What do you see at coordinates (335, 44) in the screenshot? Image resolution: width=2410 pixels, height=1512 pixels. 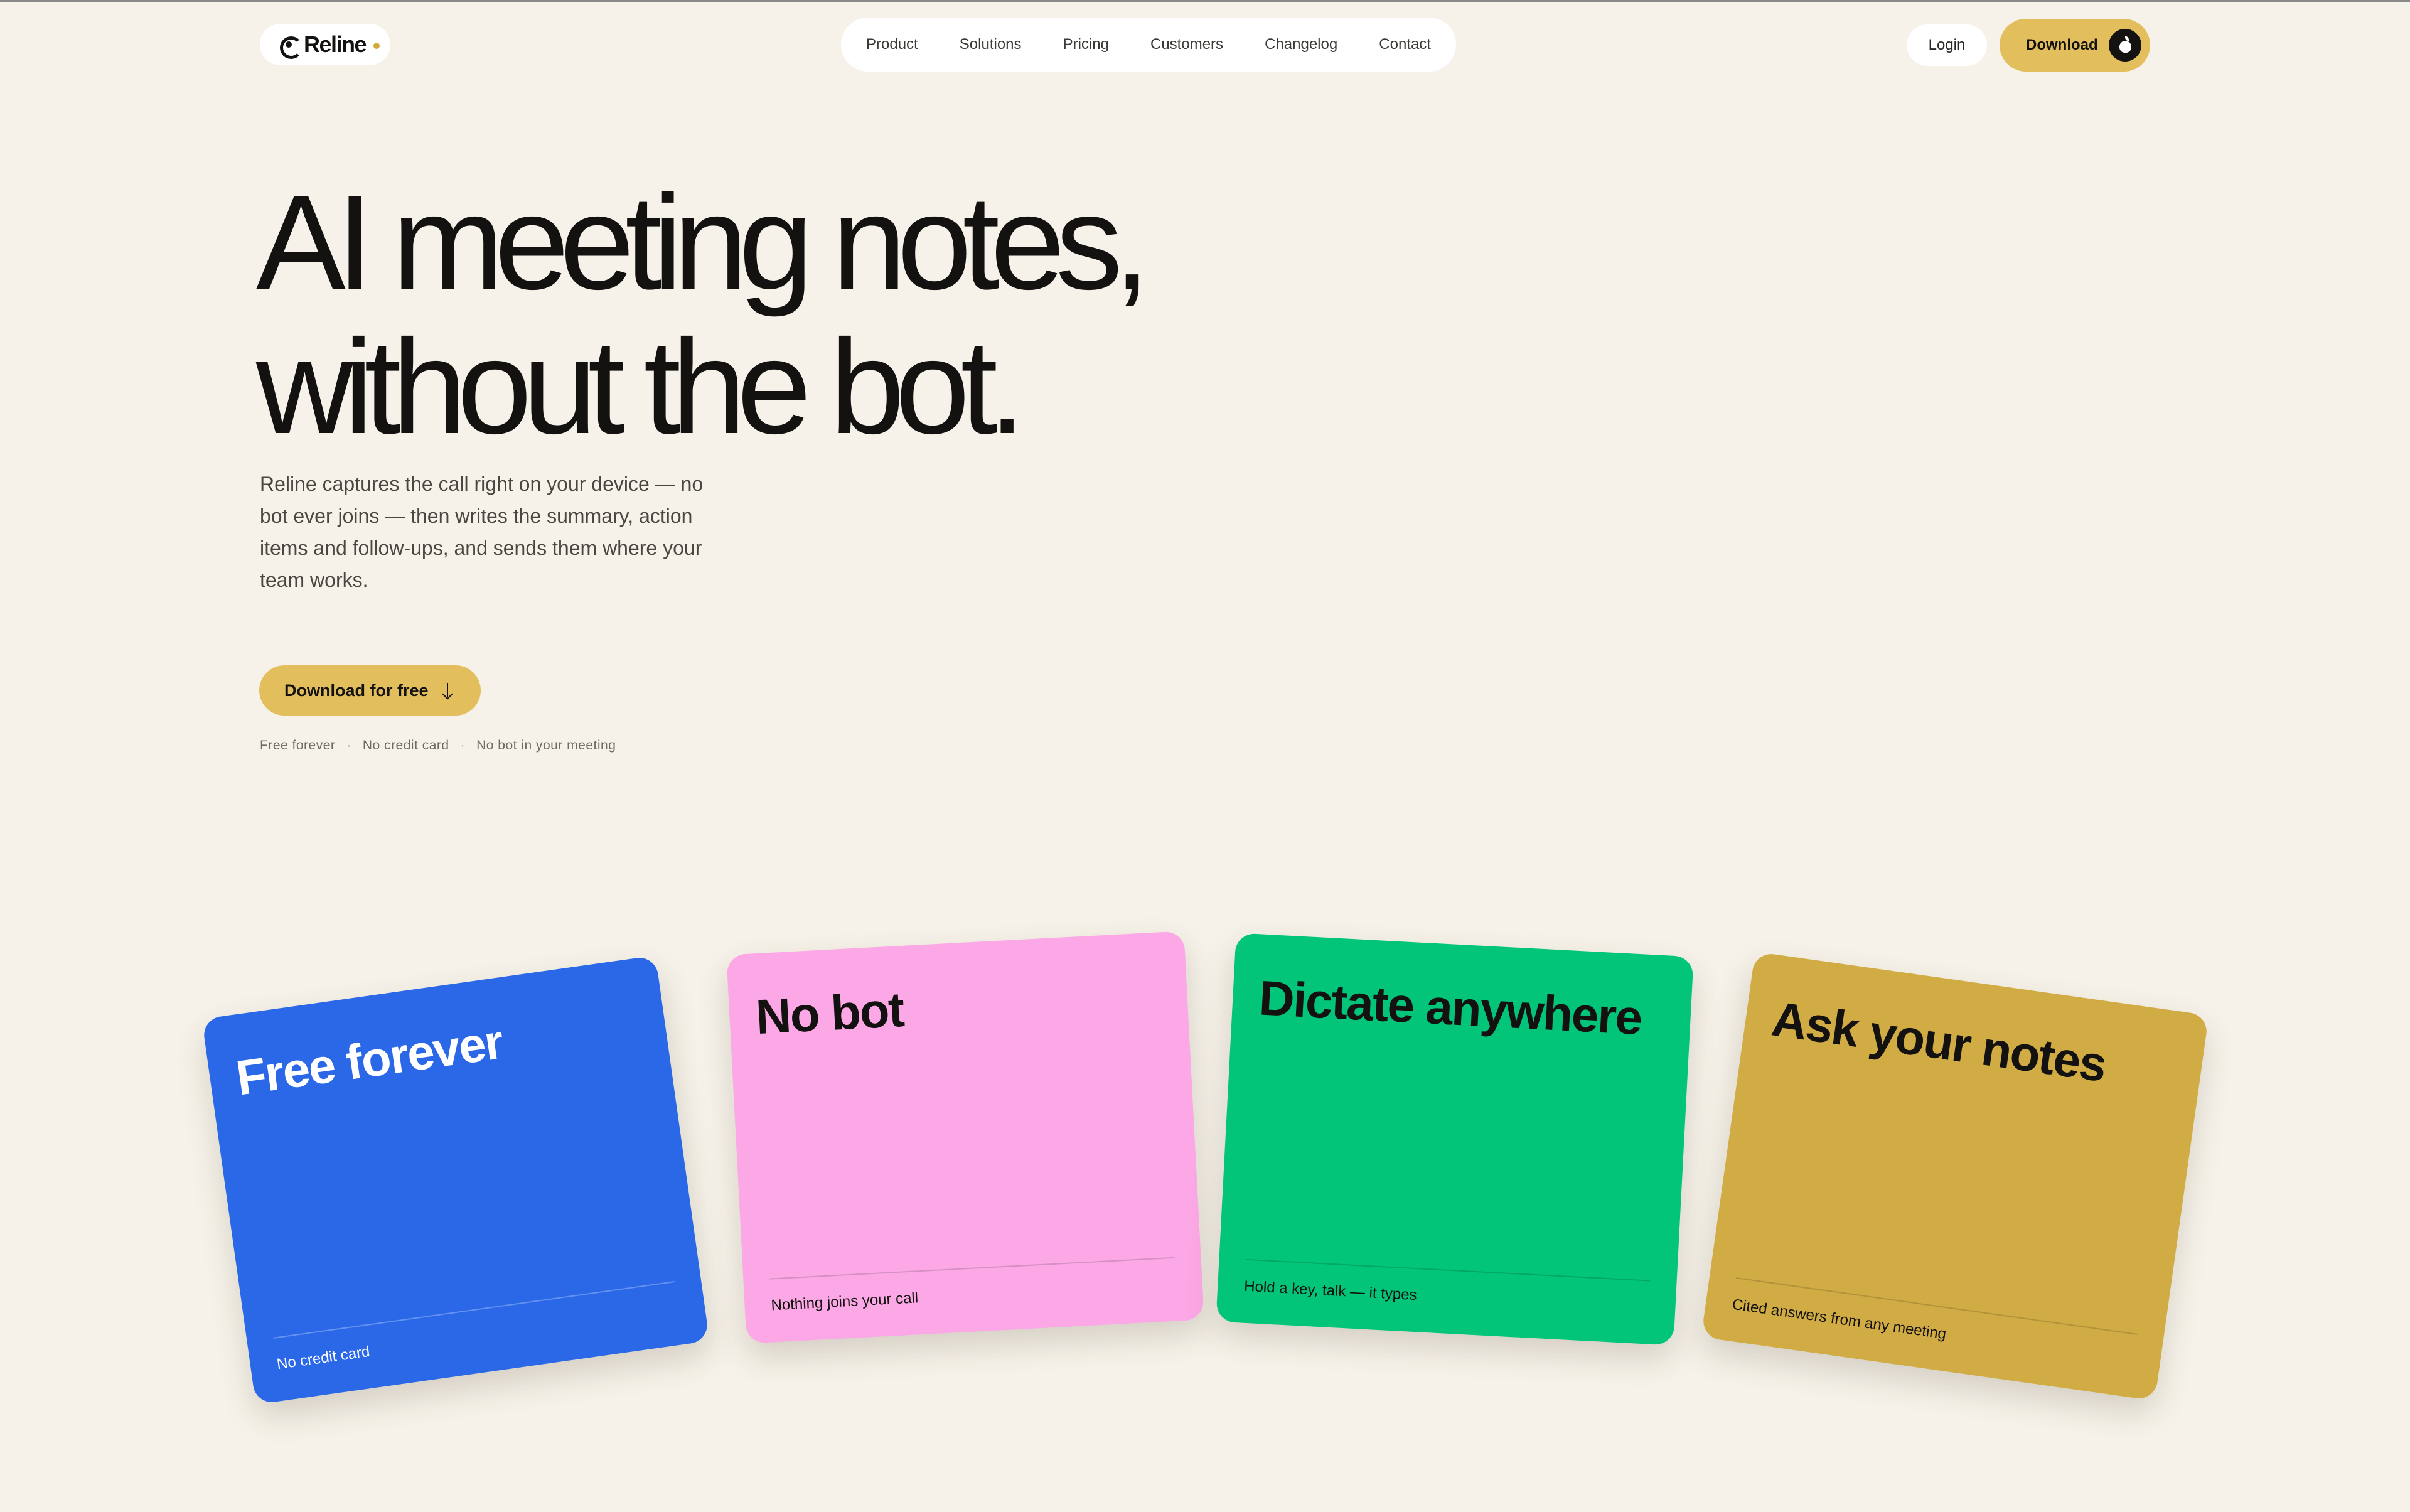 I see `logo-text: Reline` at bounding box center [335, 44].